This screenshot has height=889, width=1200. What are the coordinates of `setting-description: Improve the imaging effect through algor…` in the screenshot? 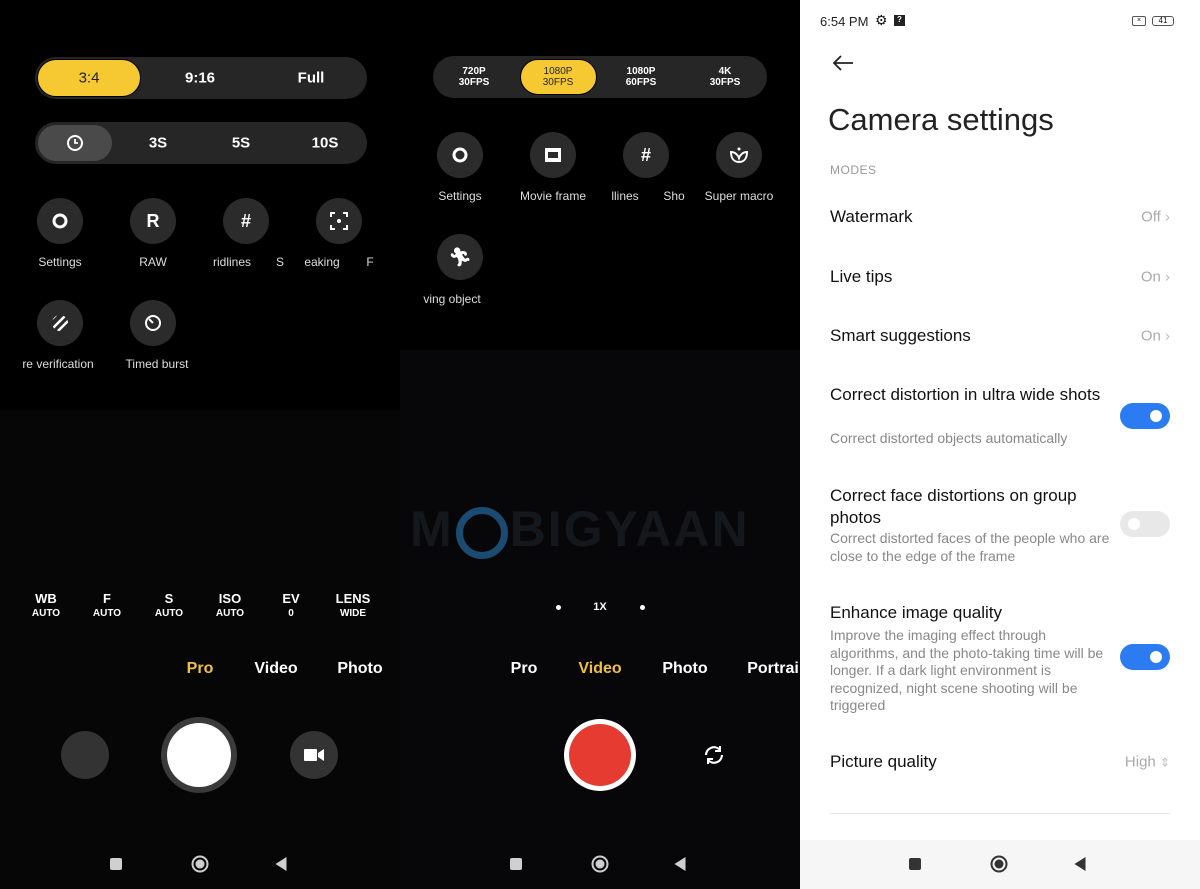 It's located at (967, 670).